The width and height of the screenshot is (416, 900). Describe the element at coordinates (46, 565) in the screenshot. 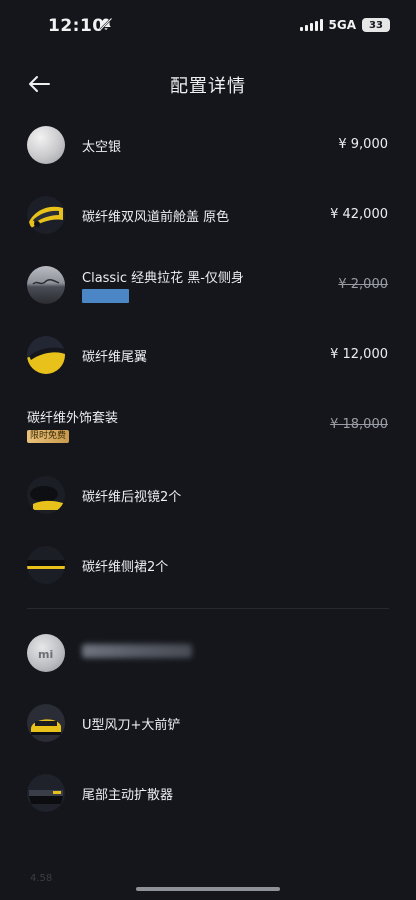

I see `carbon-side-skirt-thumbnail` at that location.